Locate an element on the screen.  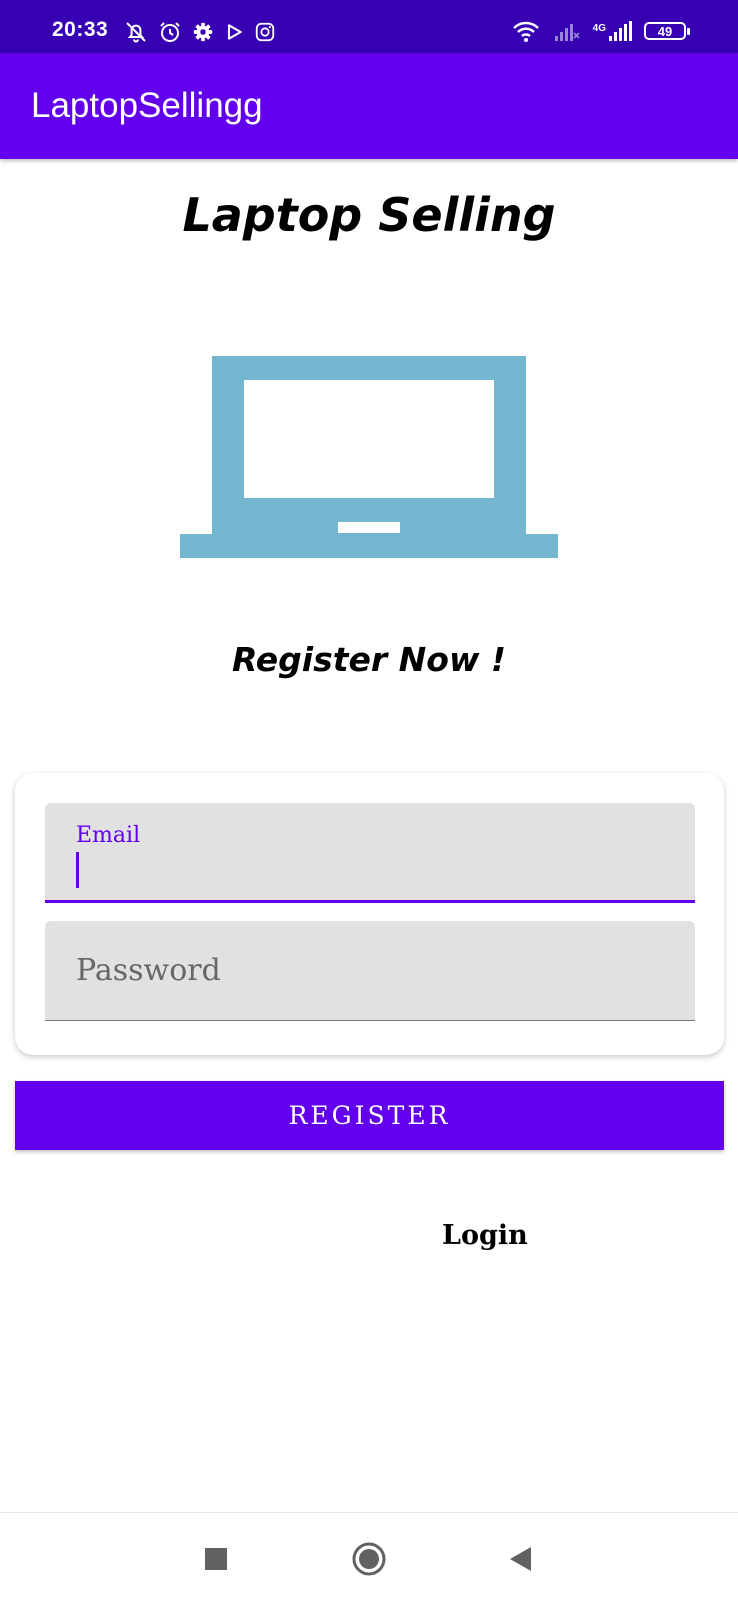
battery-indicator: 49 is located at coordinates (667, 31).